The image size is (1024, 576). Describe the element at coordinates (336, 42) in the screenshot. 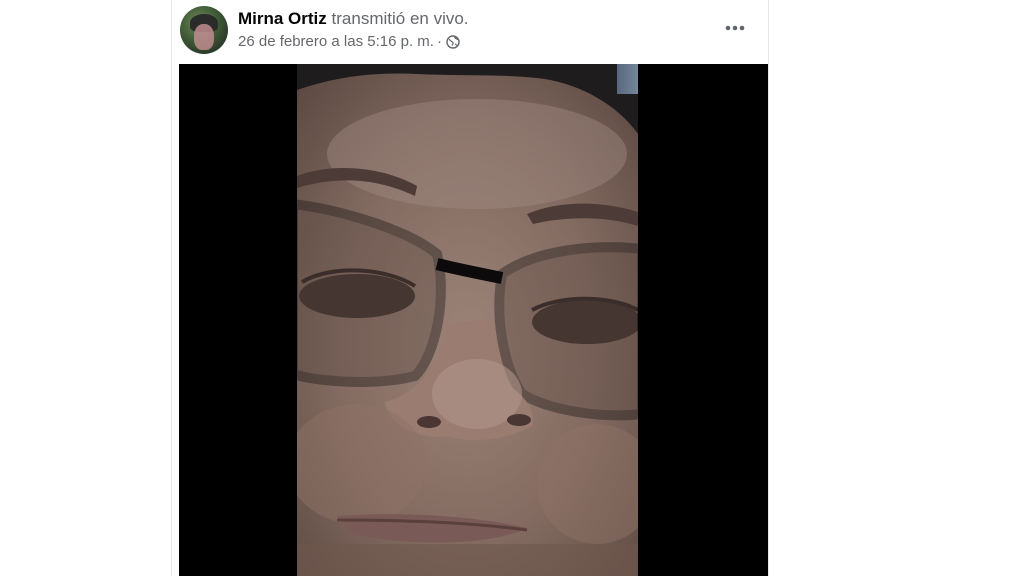

I see `post-timestamp-link: 26 de febrero a las 5:16 p. m.` at that location.